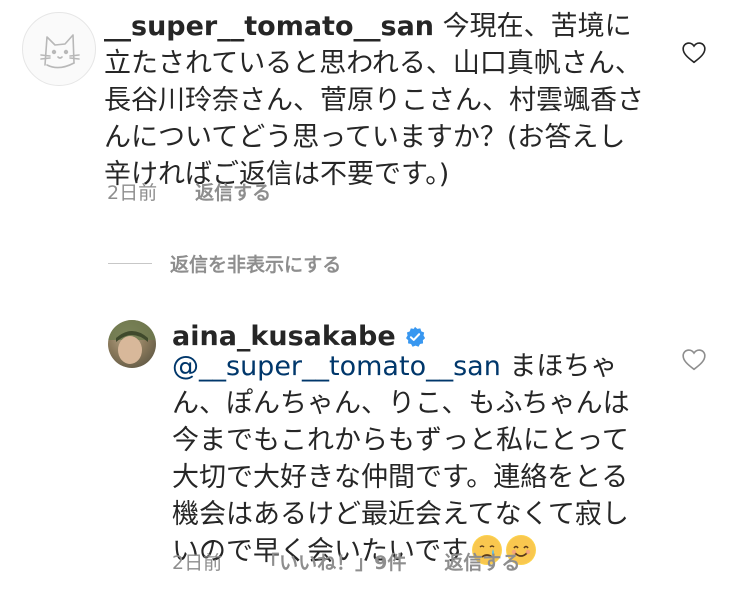 The height and width of the screenshot is (592, 750). I want to click on avatar, so click(132, 344).